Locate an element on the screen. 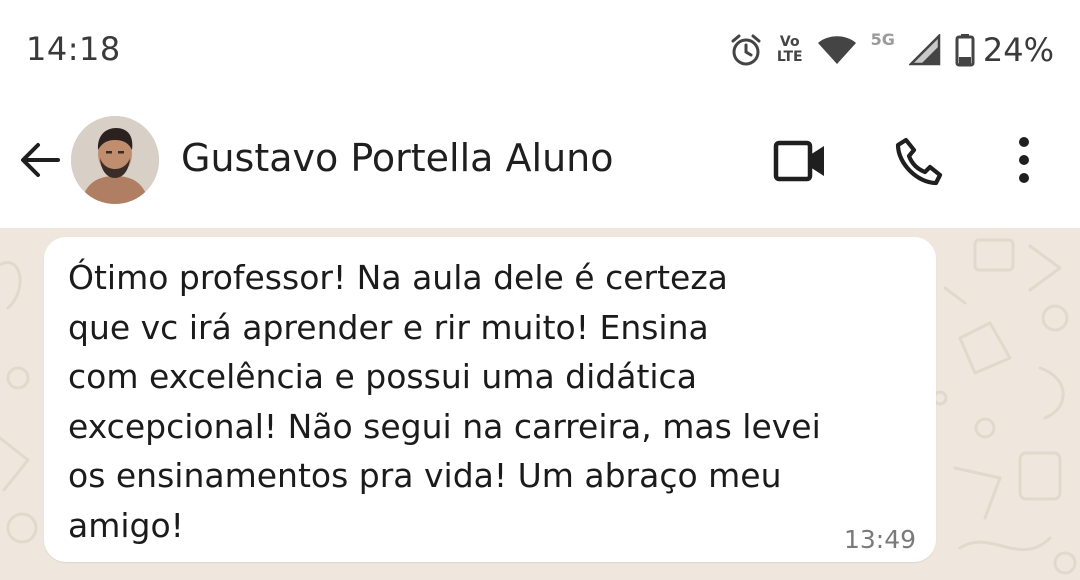  more-options-icon is located at coordinates (1024, 162).